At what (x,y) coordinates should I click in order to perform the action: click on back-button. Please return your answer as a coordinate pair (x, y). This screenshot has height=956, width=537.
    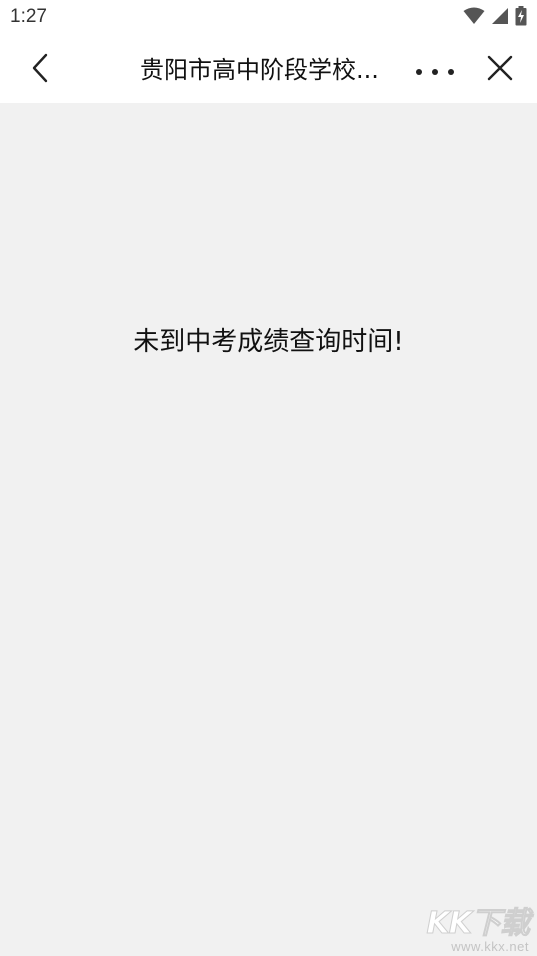
    Looking at the image, I should click on (40, 70).